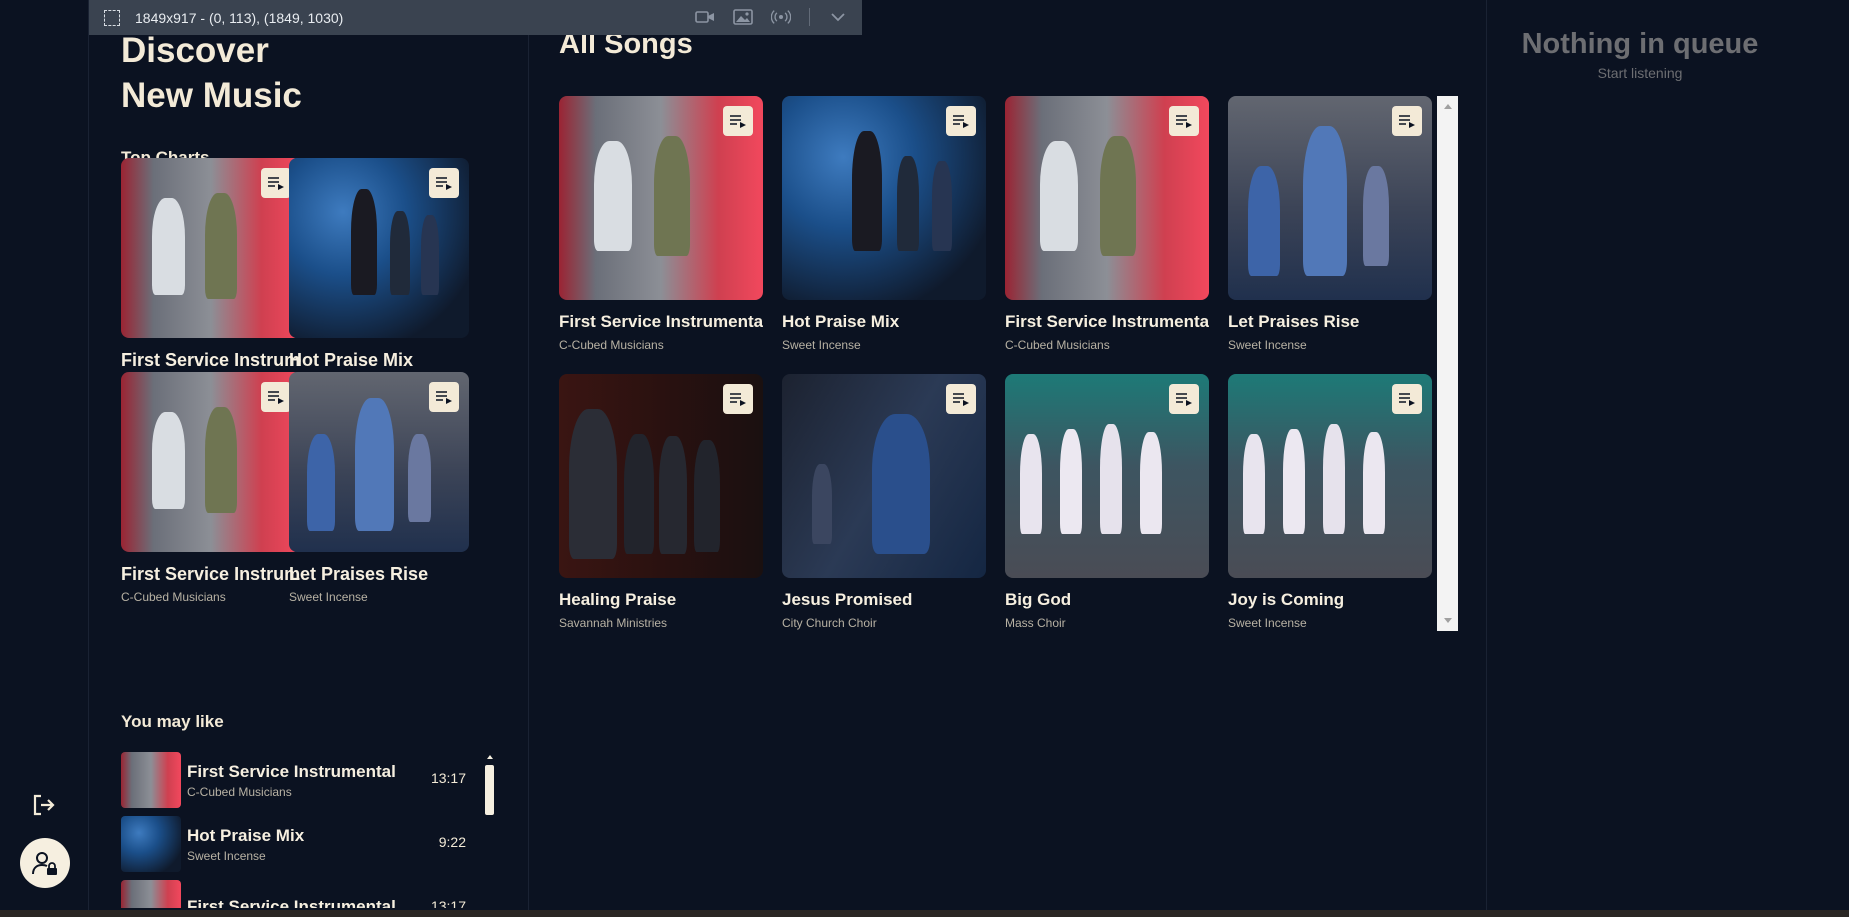 The image size is (1849, 917). What do you see at coordinates (489, 790) in the screenshot?
I see `scroll-thumb` at bounding box center [489, 790].